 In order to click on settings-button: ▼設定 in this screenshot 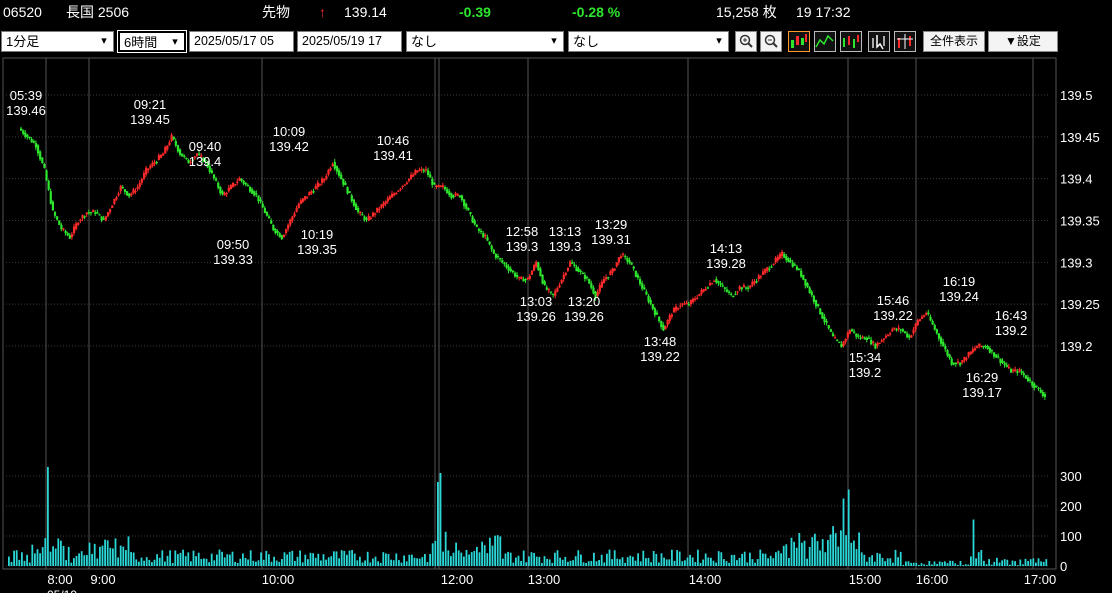, I will do `click(1023, 41)`.